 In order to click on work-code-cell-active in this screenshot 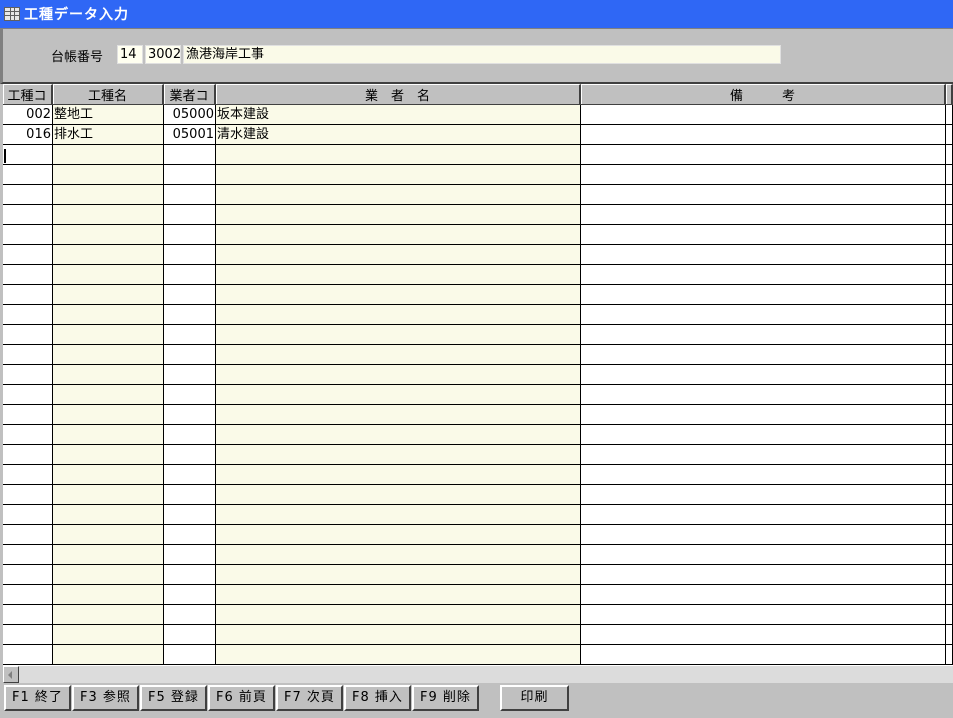, I will do `click(28, 155)`.